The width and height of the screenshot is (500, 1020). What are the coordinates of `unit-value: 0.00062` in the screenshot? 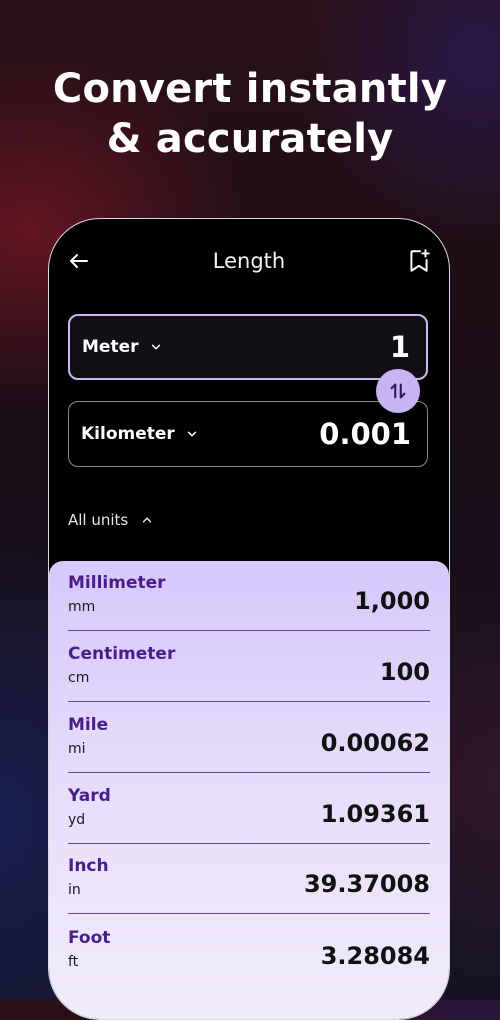 It's located at (375, 743).